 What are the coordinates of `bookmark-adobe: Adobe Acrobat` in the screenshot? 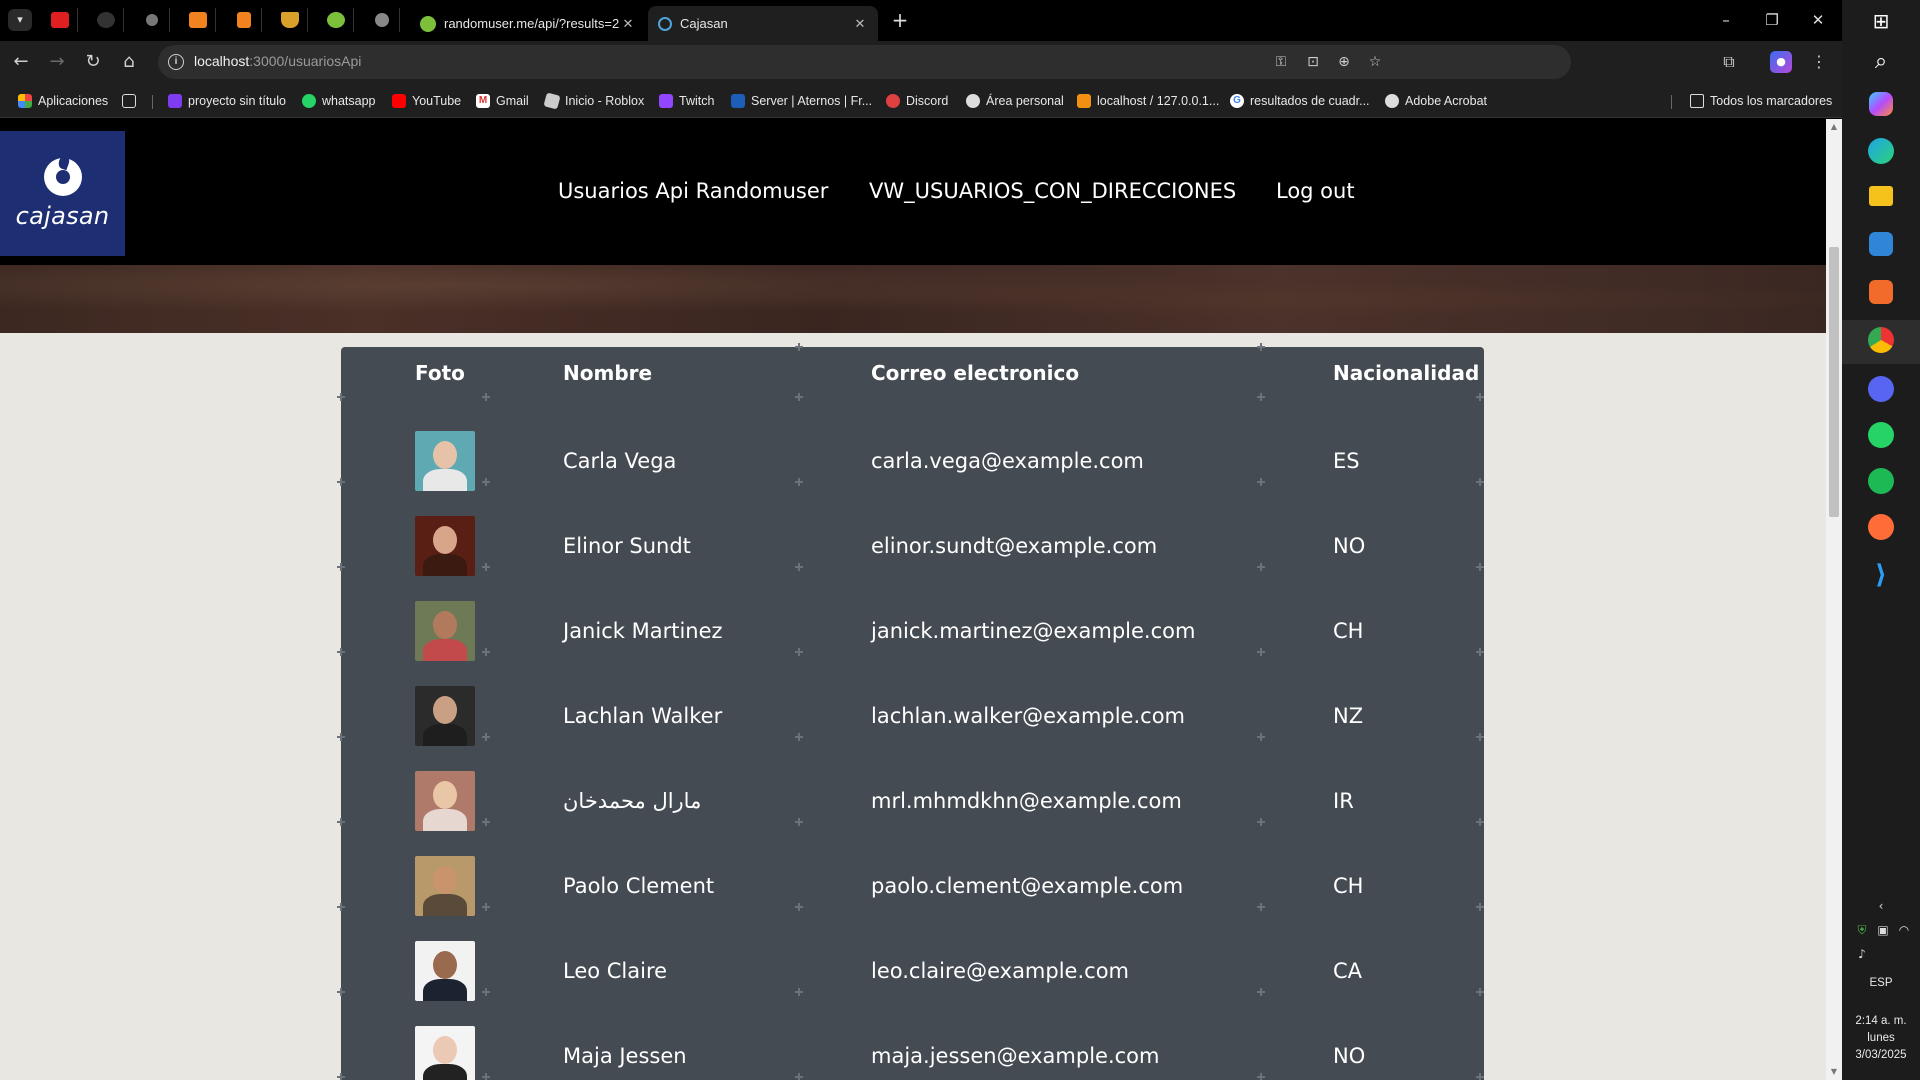 It's located at (1436, 101).